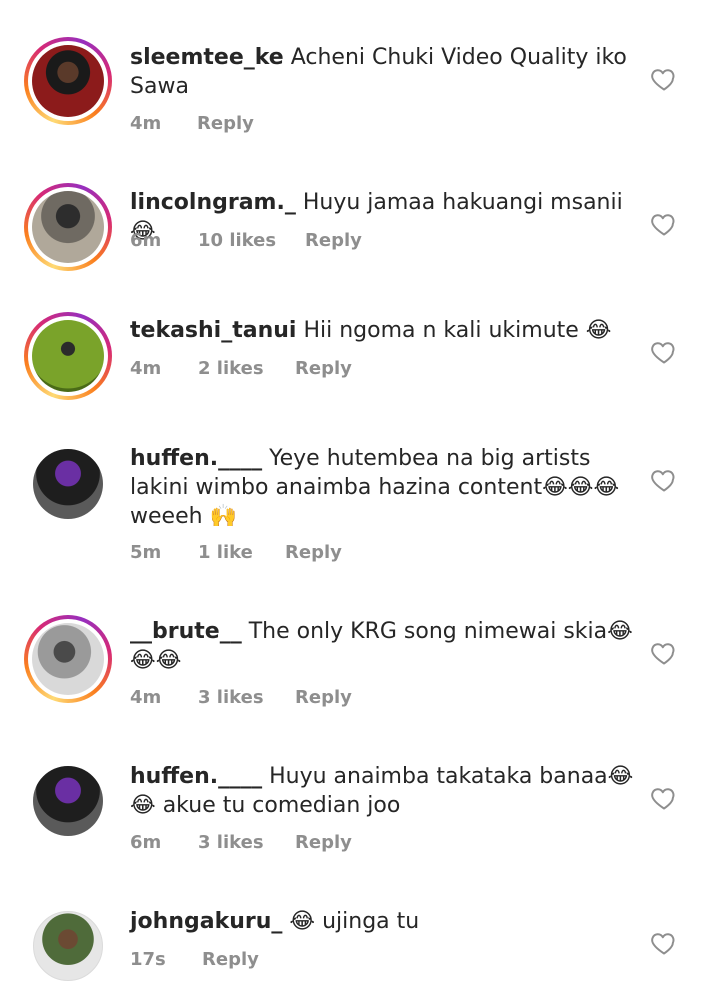 Image resolution: width=720 pixels, height=990 pixels. Describe the element at coordinates (207, 57) in the screenshot. I see `comment-username: sleemtee_ke` at that location.